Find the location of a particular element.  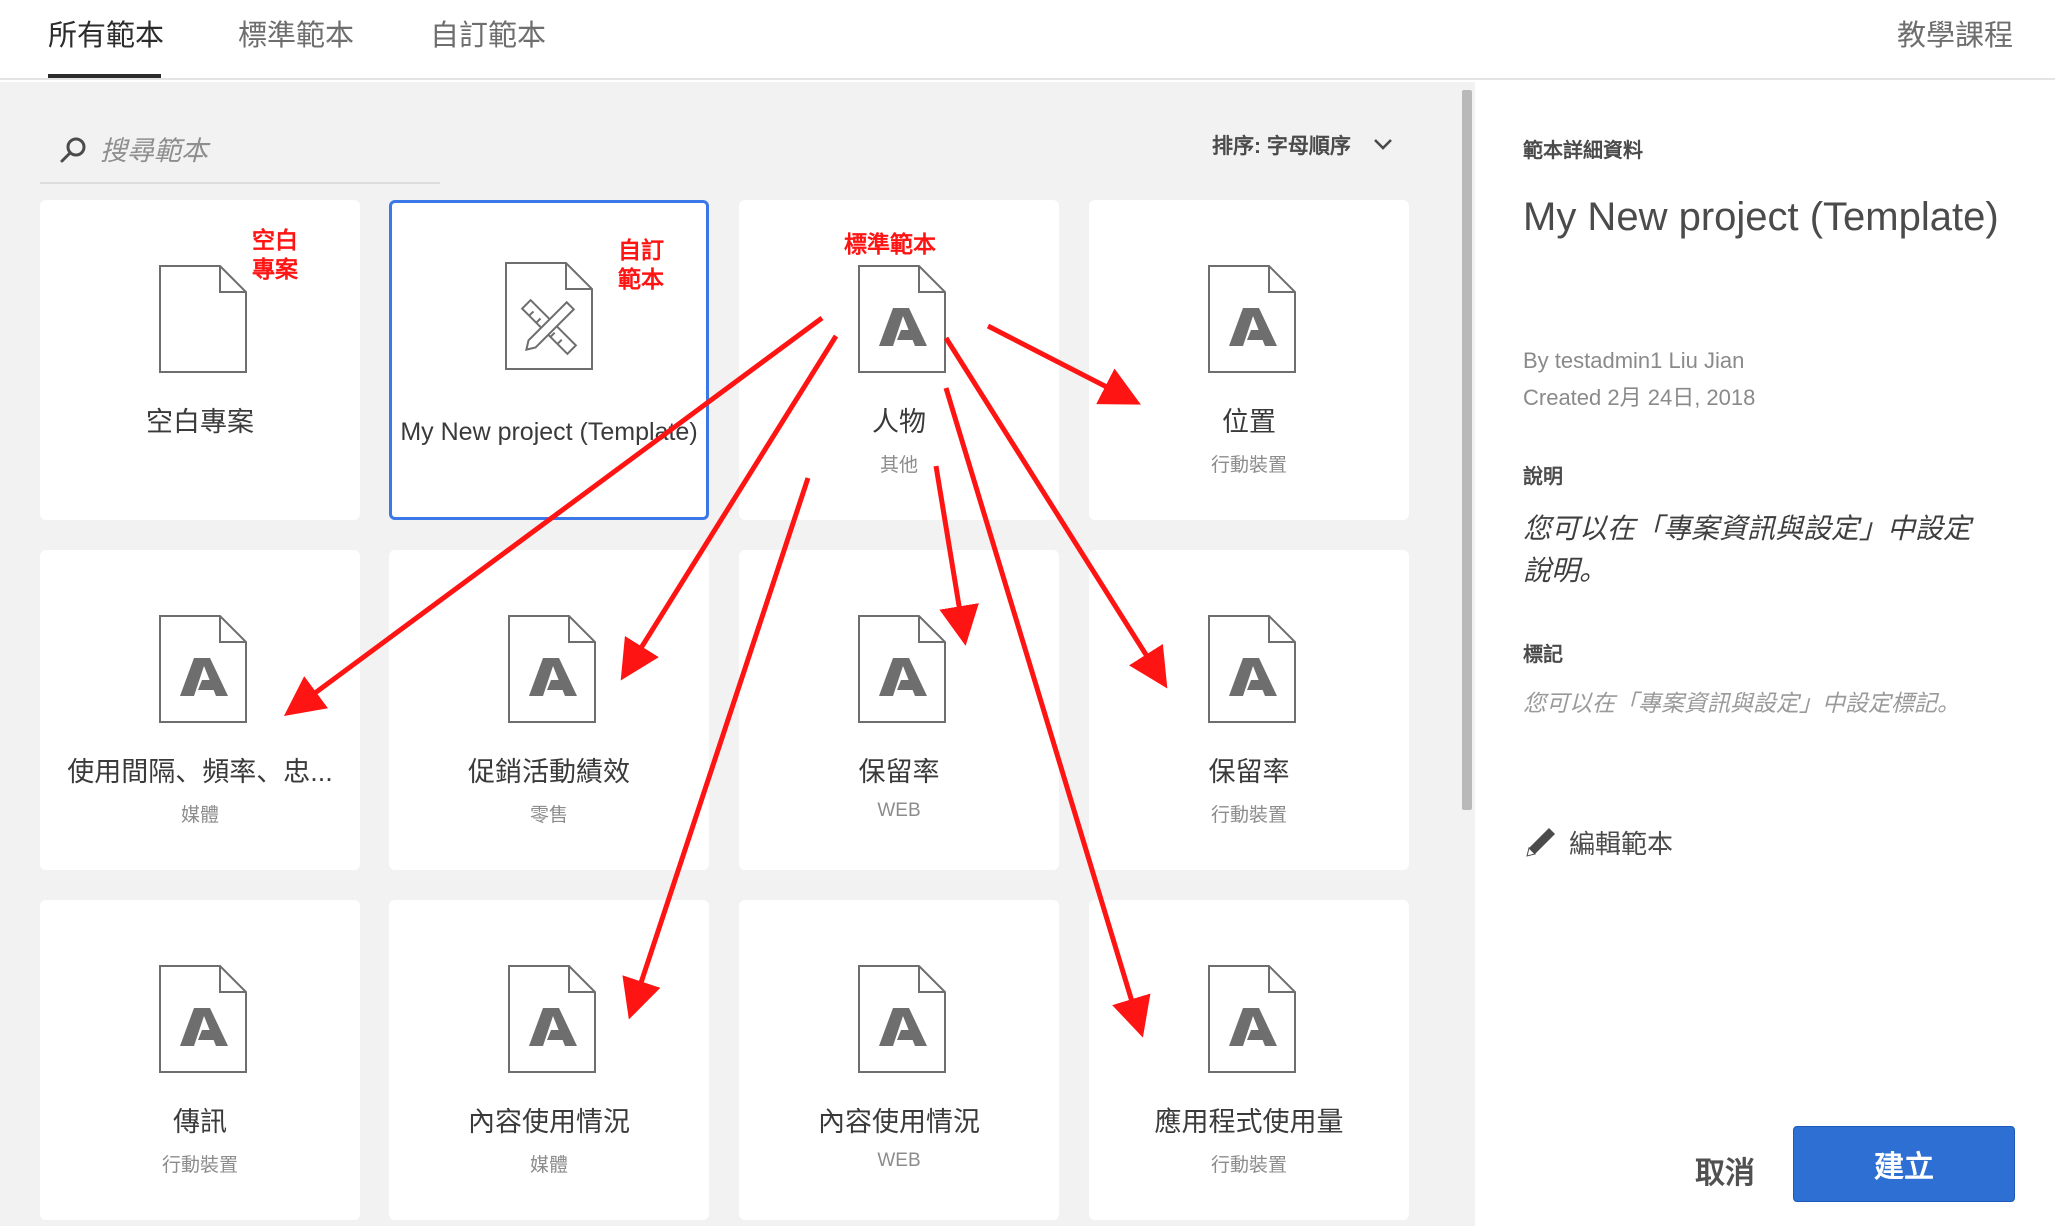

template-card-campaign-performance: 促銷活動績效 零售 is located at coordinates (549, 710).